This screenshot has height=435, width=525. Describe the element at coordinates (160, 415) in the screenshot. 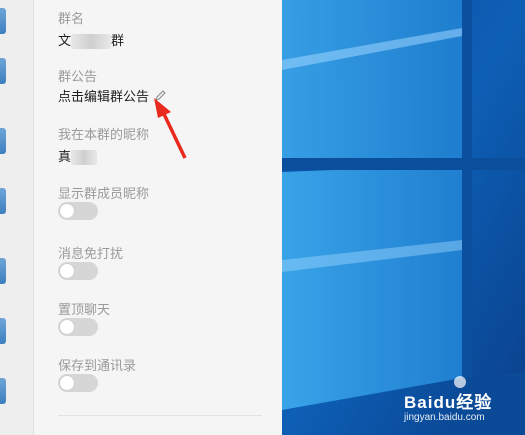

I see `divider` at that location.